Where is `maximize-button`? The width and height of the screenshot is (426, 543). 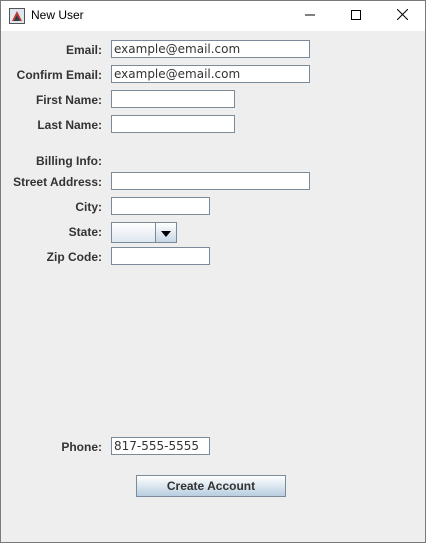
maximize-button is located at coordinates (356, 16).